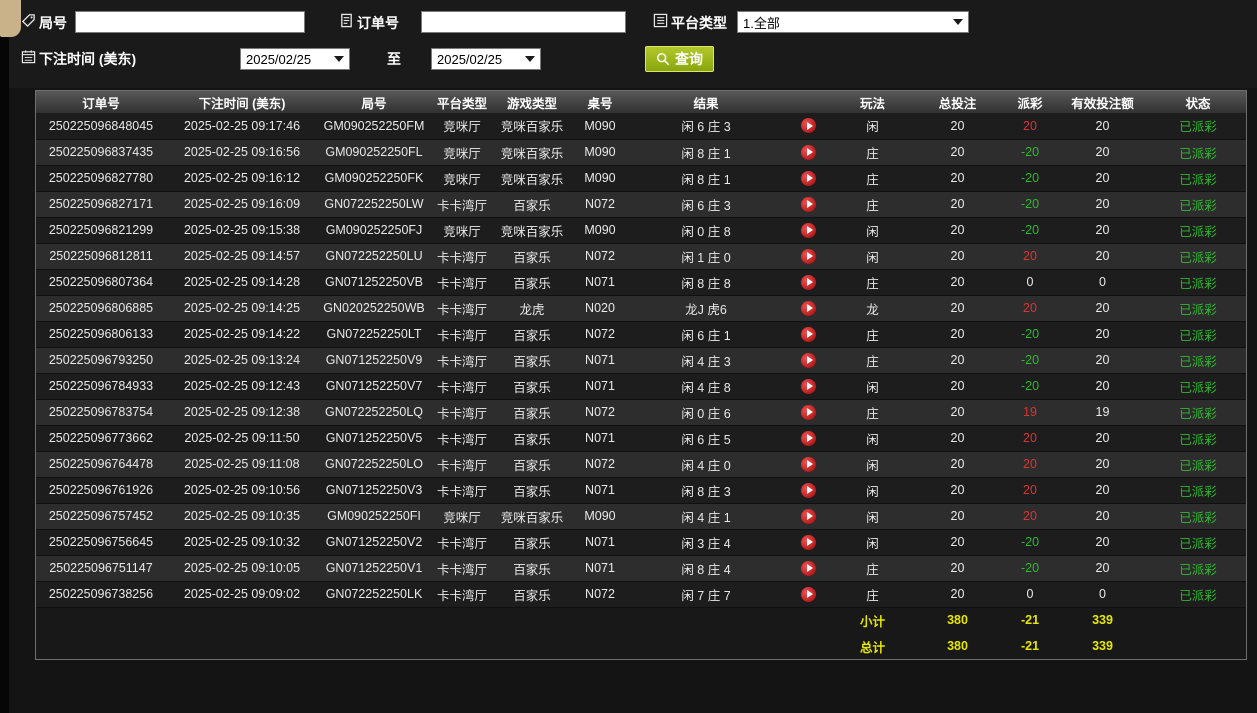  What do you see at coordinates (679, 59) in the screenshot?
I see `query-button: 查询` at bounding box center [679, 59].